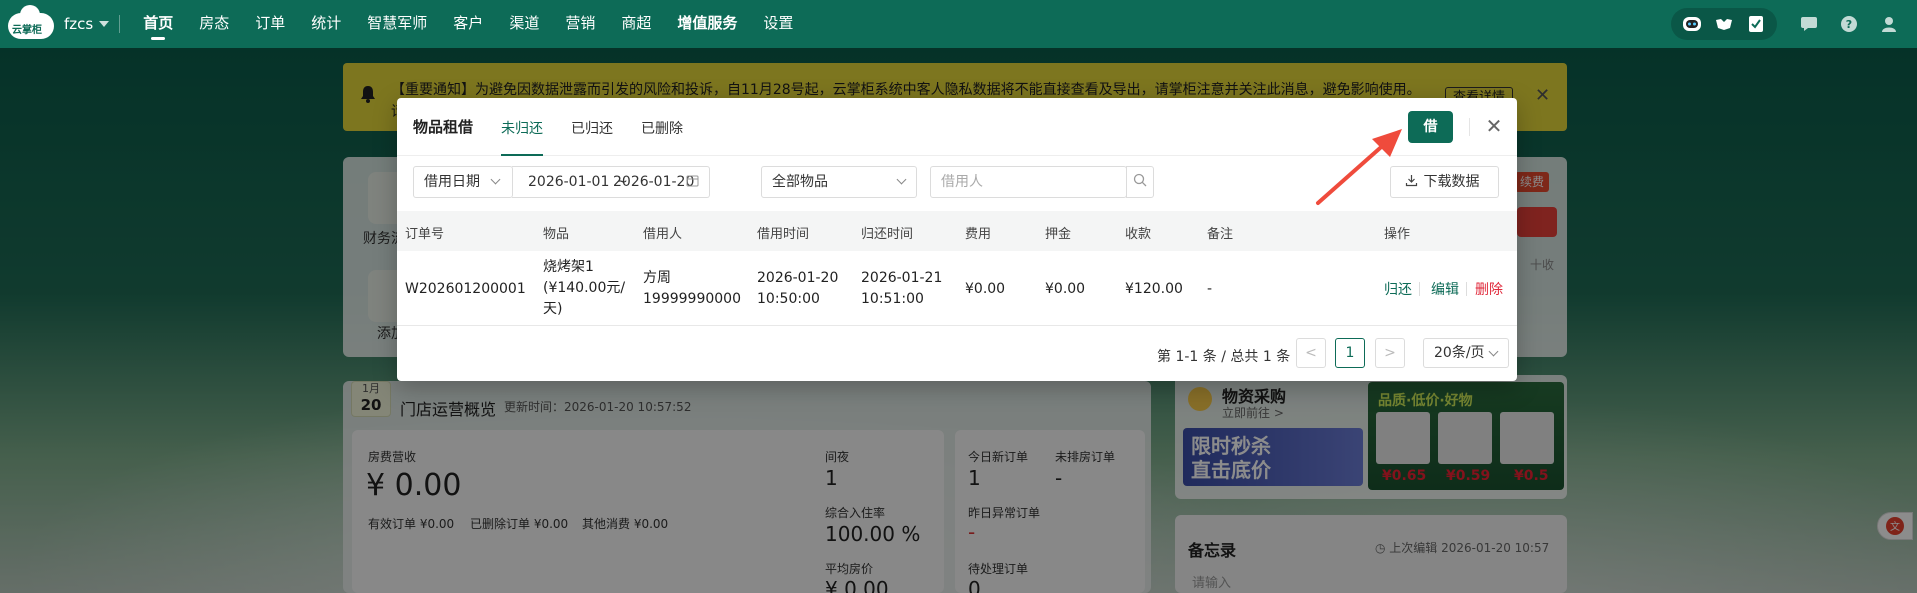 The image size is (1917, 593). What do you see at coordinates (556, 234) in the screenshot?
I see `col-item: 物品` at bounding box center [556, 234].